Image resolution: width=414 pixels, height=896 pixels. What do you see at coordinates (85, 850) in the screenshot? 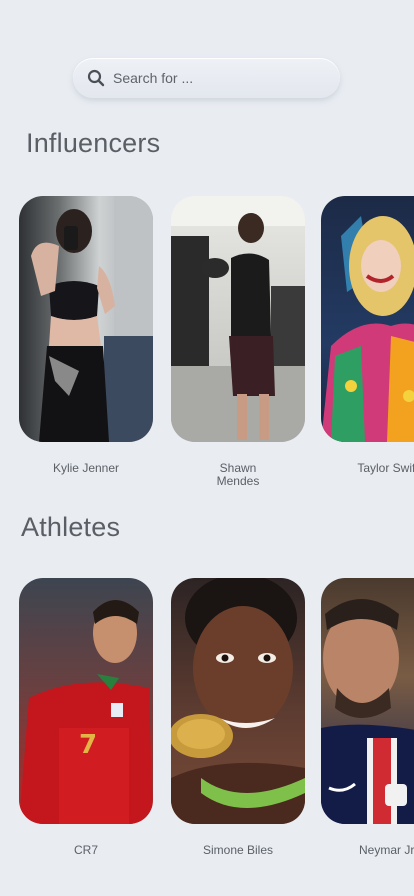
I see `card-name: CR7` at bounding box center [85, 850].